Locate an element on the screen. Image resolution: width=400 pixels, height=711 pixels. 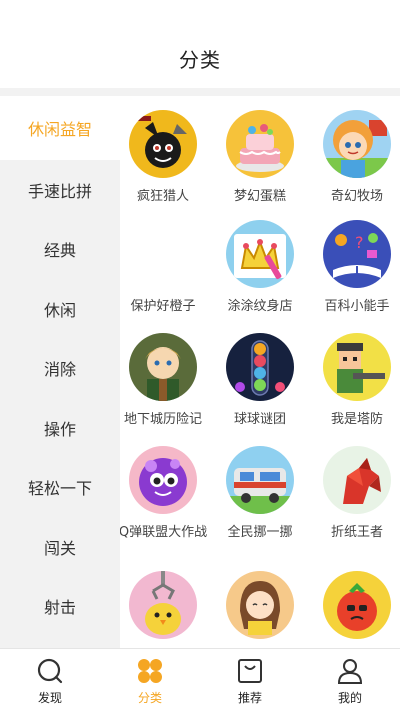
encyclopedia-book-icon: ? is located at coordinates (357, 254).